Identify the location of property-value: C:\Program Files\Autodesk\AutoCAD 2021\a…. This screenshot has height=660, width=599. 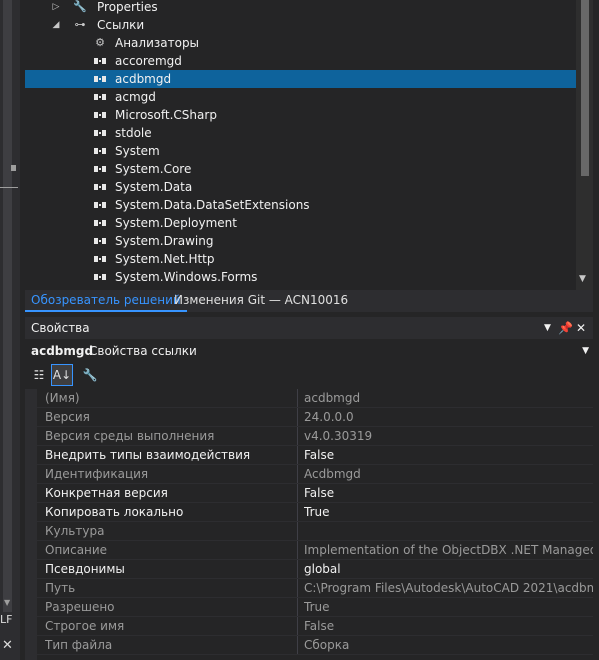
(448, 588).